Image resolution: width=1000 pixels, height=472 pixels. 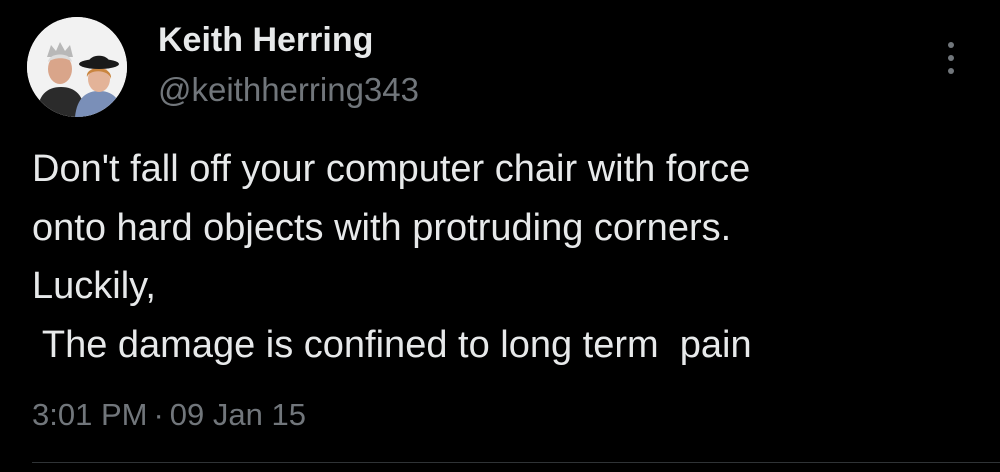 I want to click on author-avatar, so click(x=77, y=67).